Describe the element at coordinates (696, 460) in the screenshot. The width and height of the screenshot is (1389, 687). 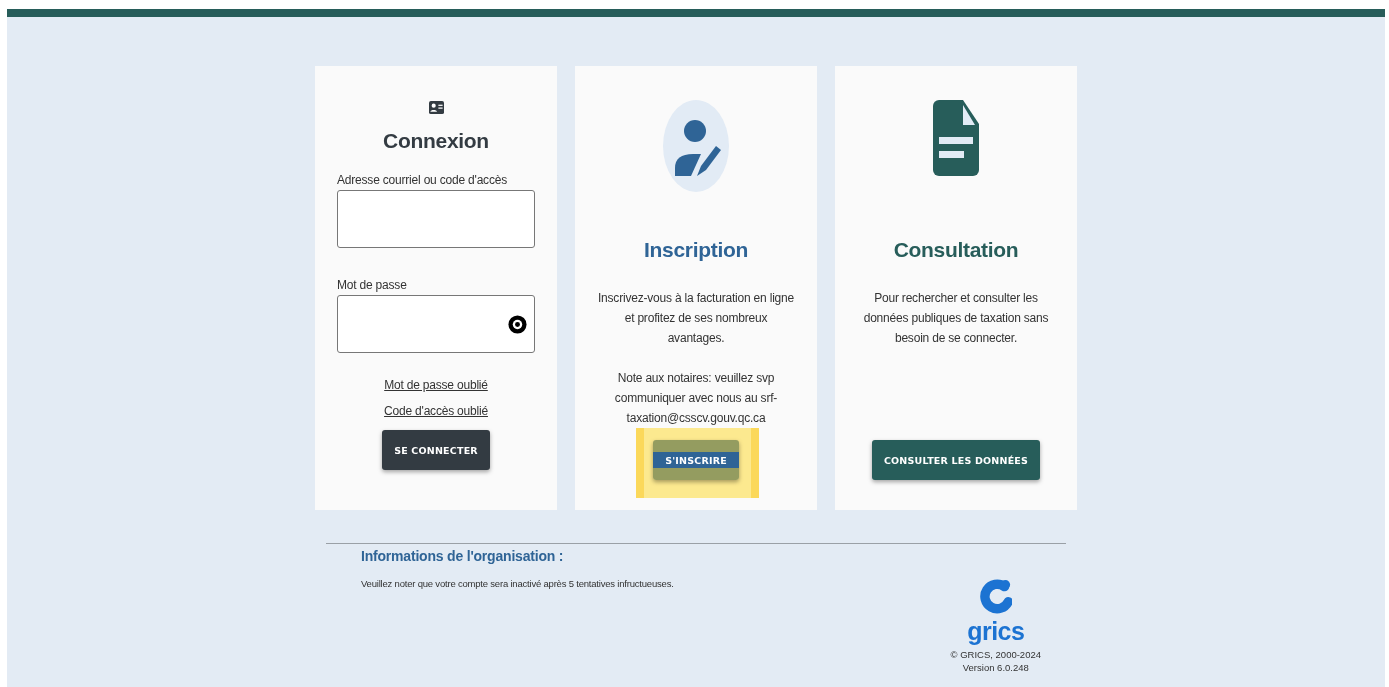
I see `signup-button: S'INSCRIRE` at that location.